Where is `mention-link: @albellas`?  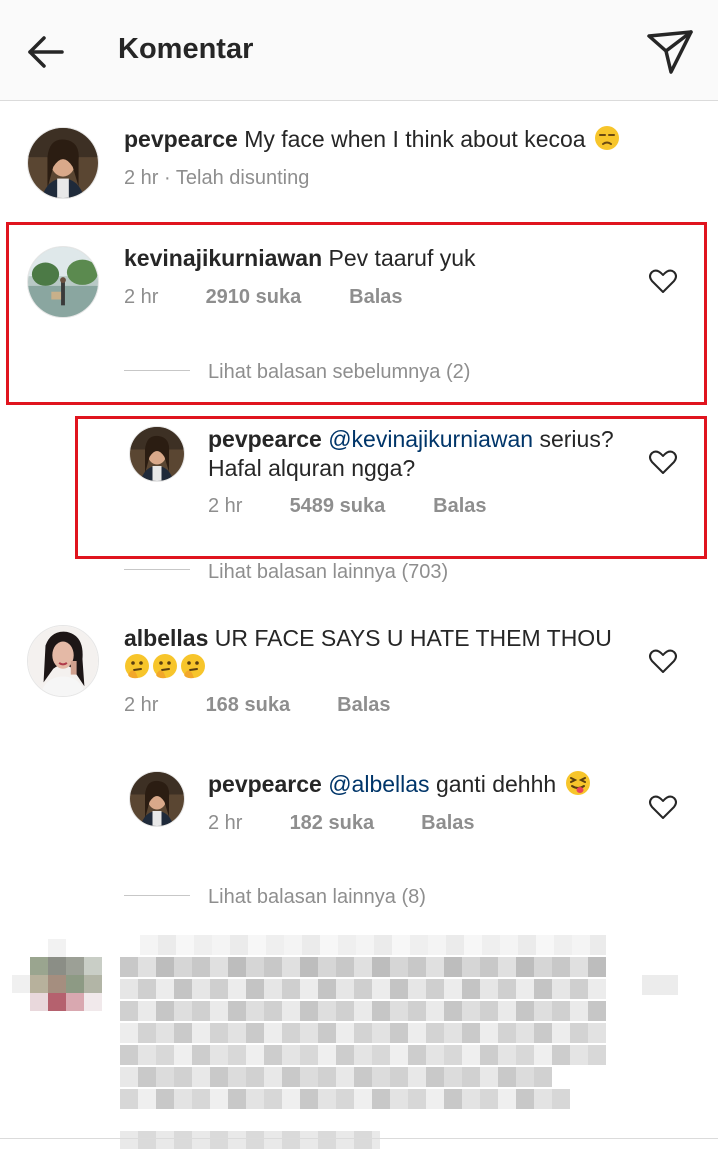 mention-link: @albellas is located at coordinates (378, 784).